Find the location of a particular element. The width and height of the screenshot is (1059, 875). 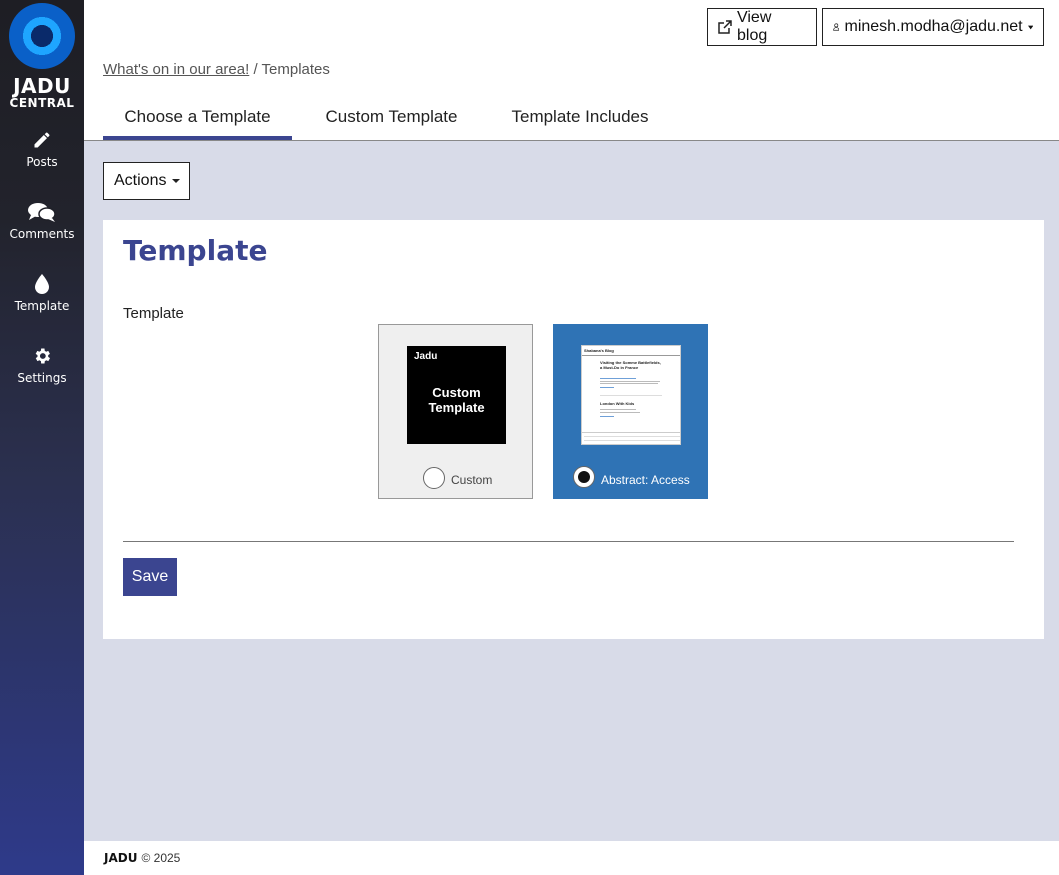

view-blog-button: View blog is located at coordinates (762, 27).